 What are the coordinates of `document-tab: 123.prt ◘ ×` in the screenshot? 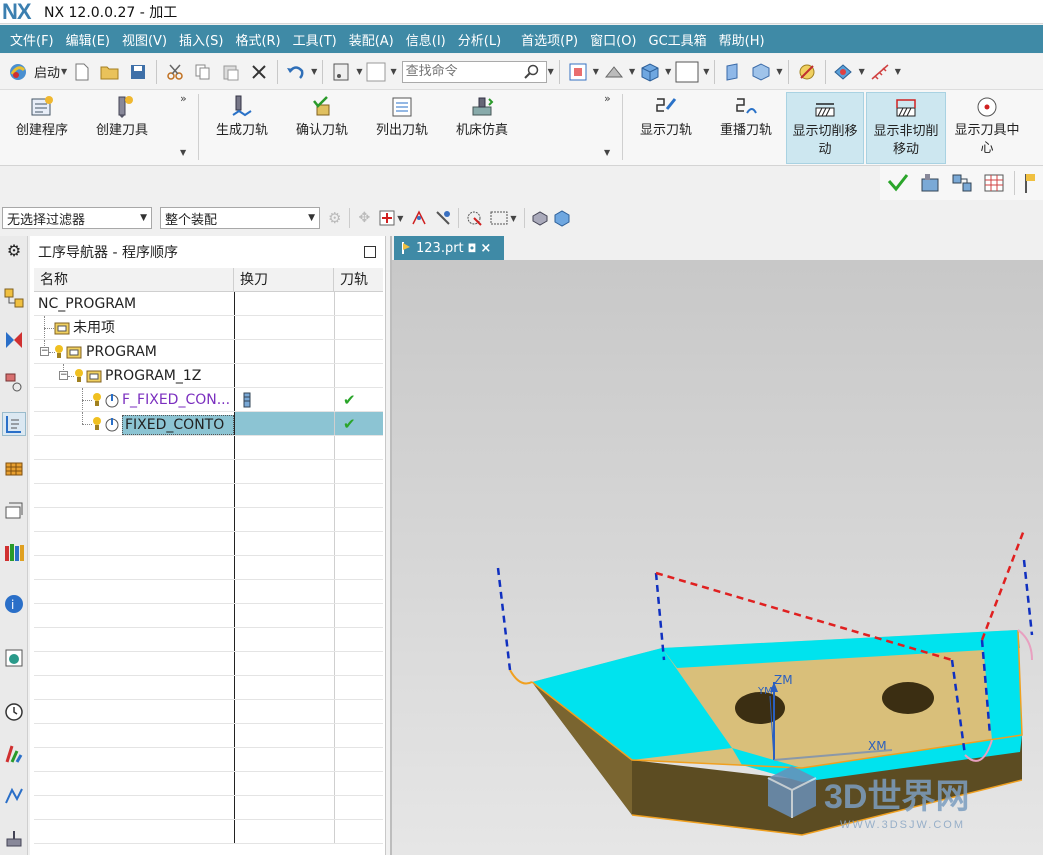 It's located at (449, 248).